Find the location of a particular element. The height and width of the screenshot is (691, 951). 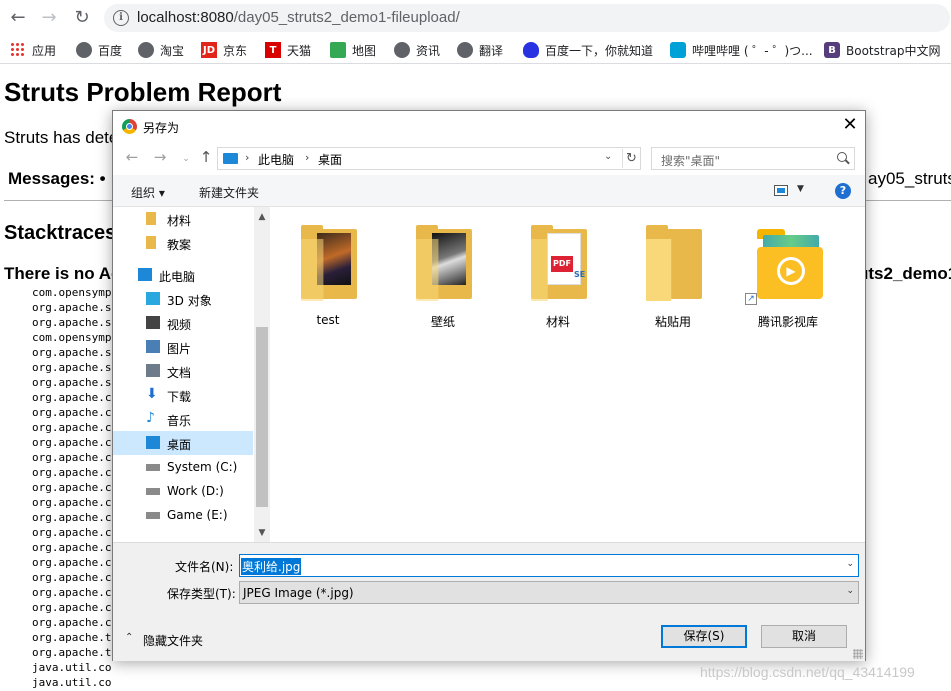

bookmark-item: B Bootstrap中文网 is located at coordinates (882, 50).